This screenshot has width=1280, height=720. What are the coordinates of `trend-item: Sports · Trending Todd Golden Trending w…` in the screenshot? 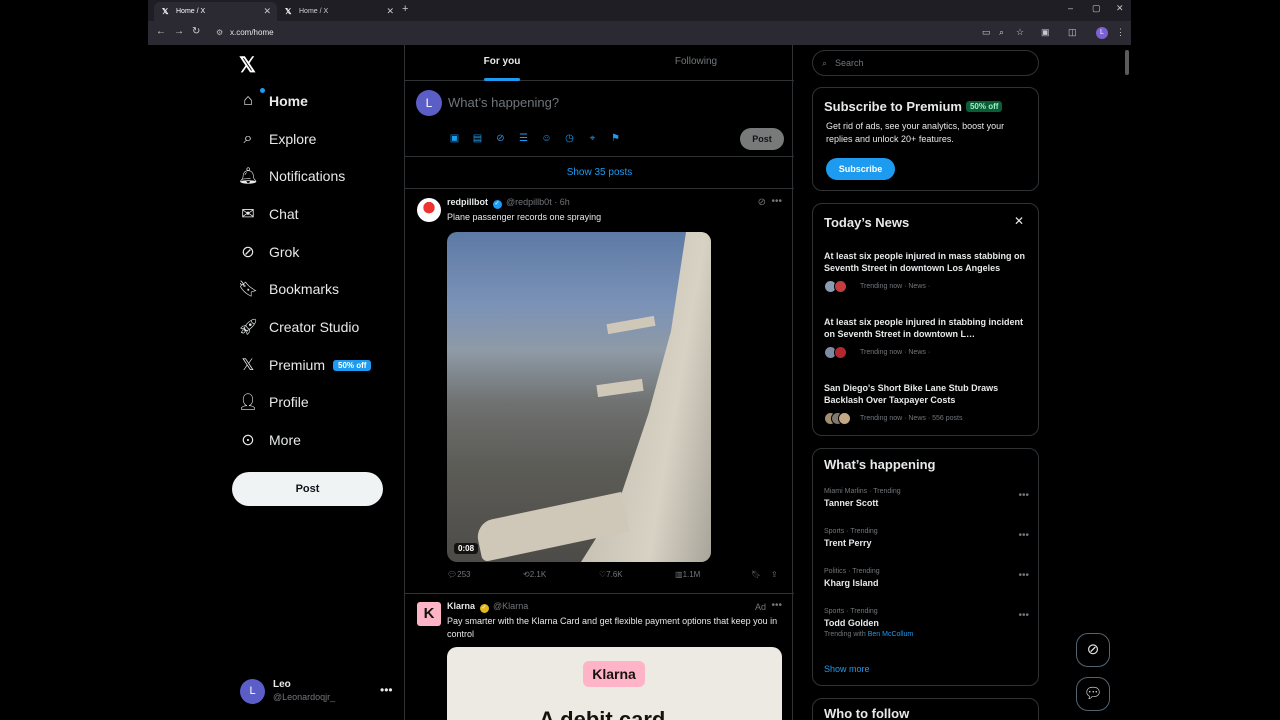 It's located at (926, 623).